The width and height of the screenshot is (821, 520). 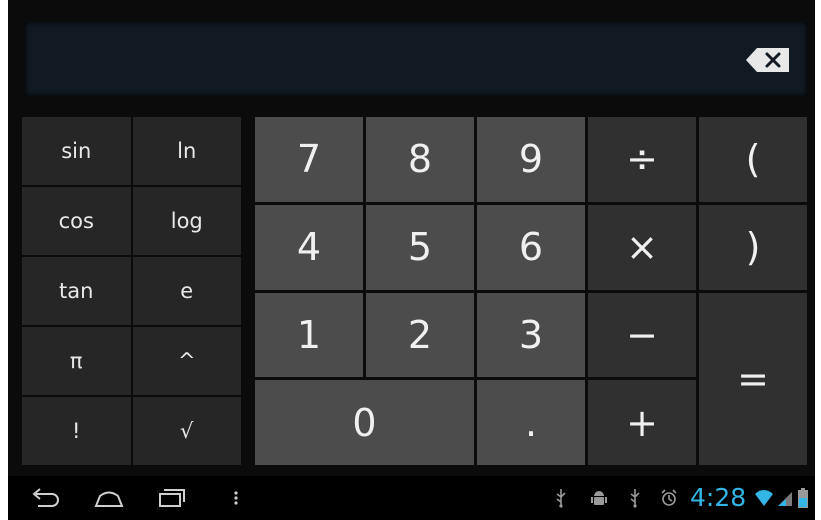 I want to click on plus-button: +, so click(x=642, y=422).